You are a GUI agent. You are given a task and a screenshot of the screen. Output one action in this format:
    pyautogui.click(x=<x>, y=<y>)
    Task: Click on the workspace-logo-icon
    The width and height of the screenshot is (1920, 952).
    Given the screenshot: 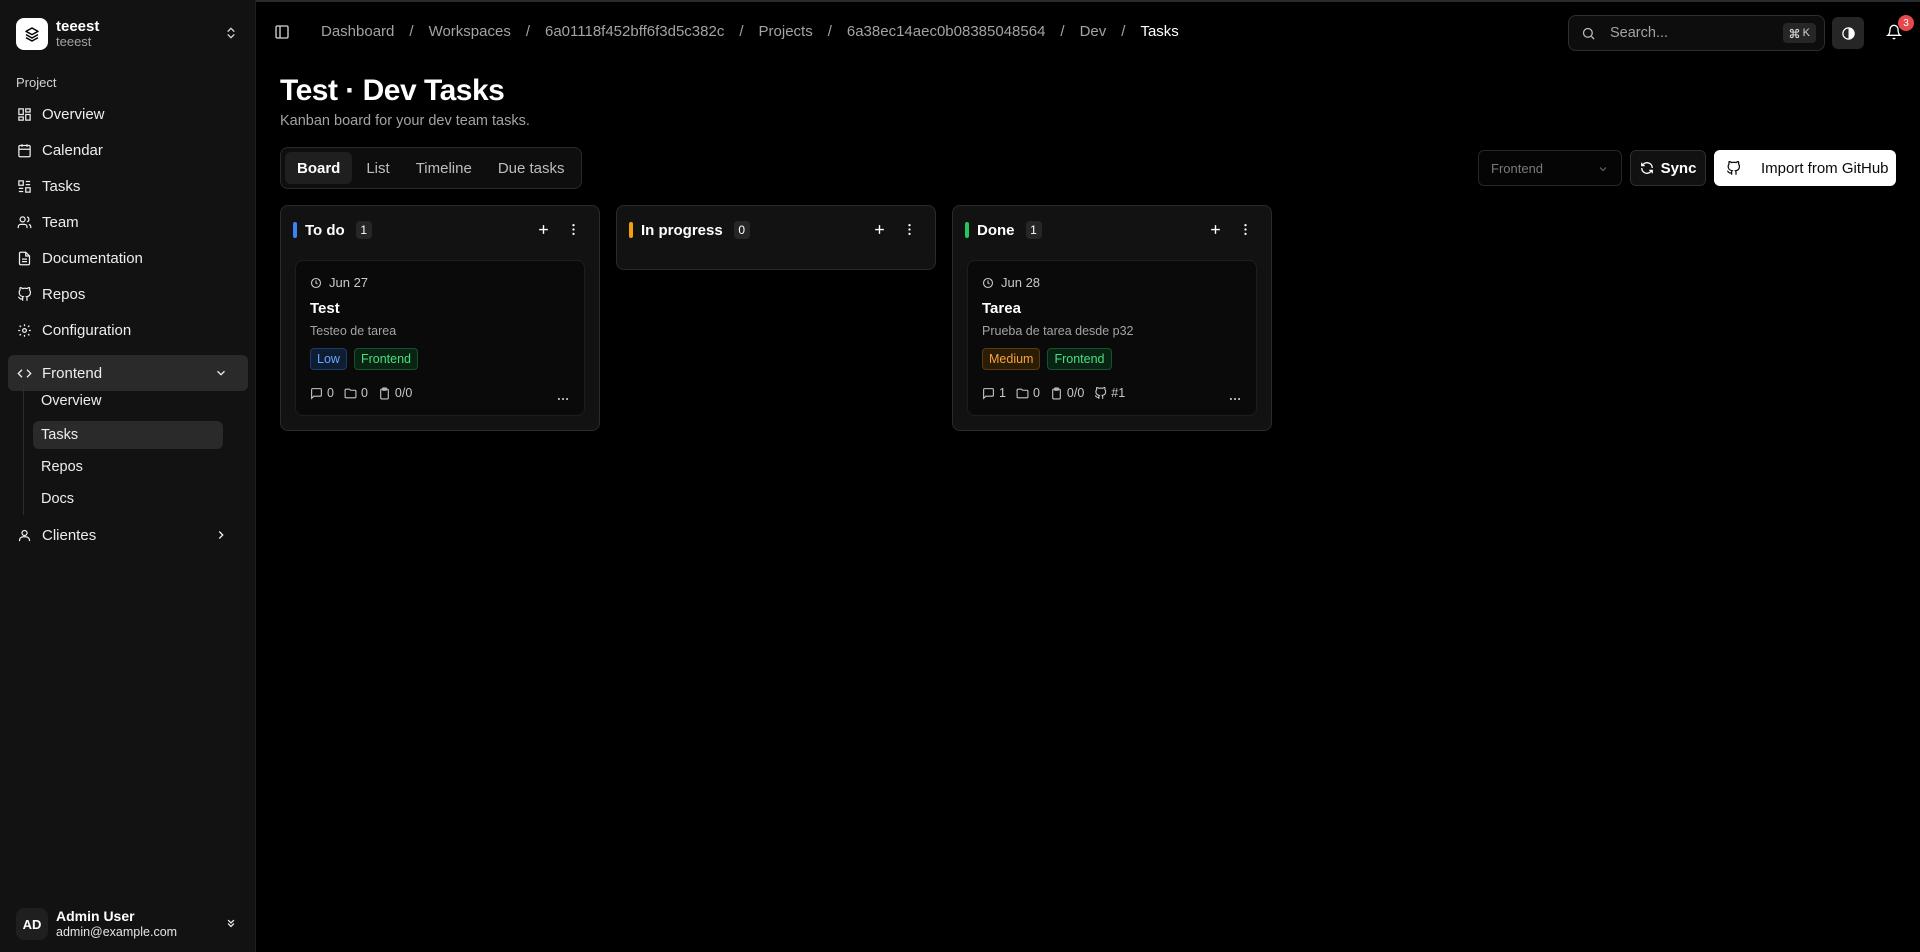 What is the action you would take?
    pyautogui.click(x=32, y=34)
    